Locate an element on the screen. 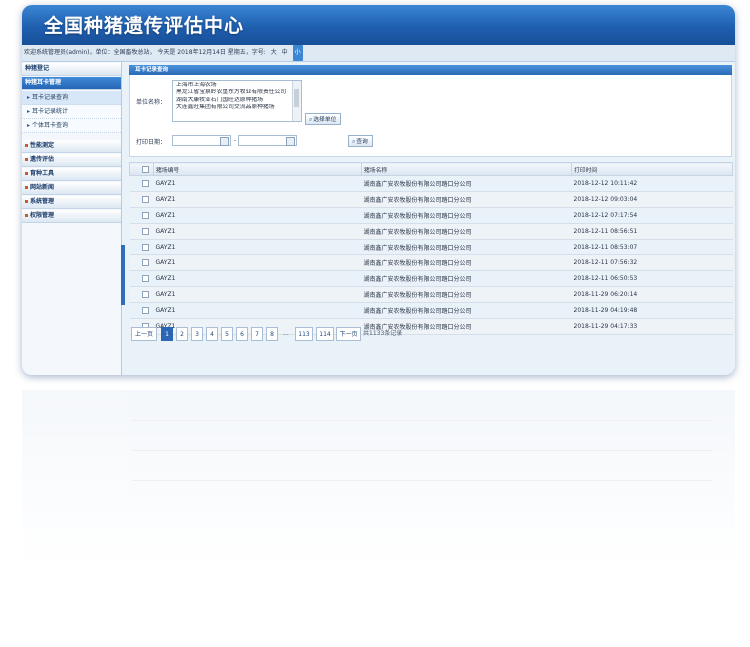 The image size is (750, 647). sidebar-item-genetic-eval: 遗传评估 is located at coordinates (71, 160).